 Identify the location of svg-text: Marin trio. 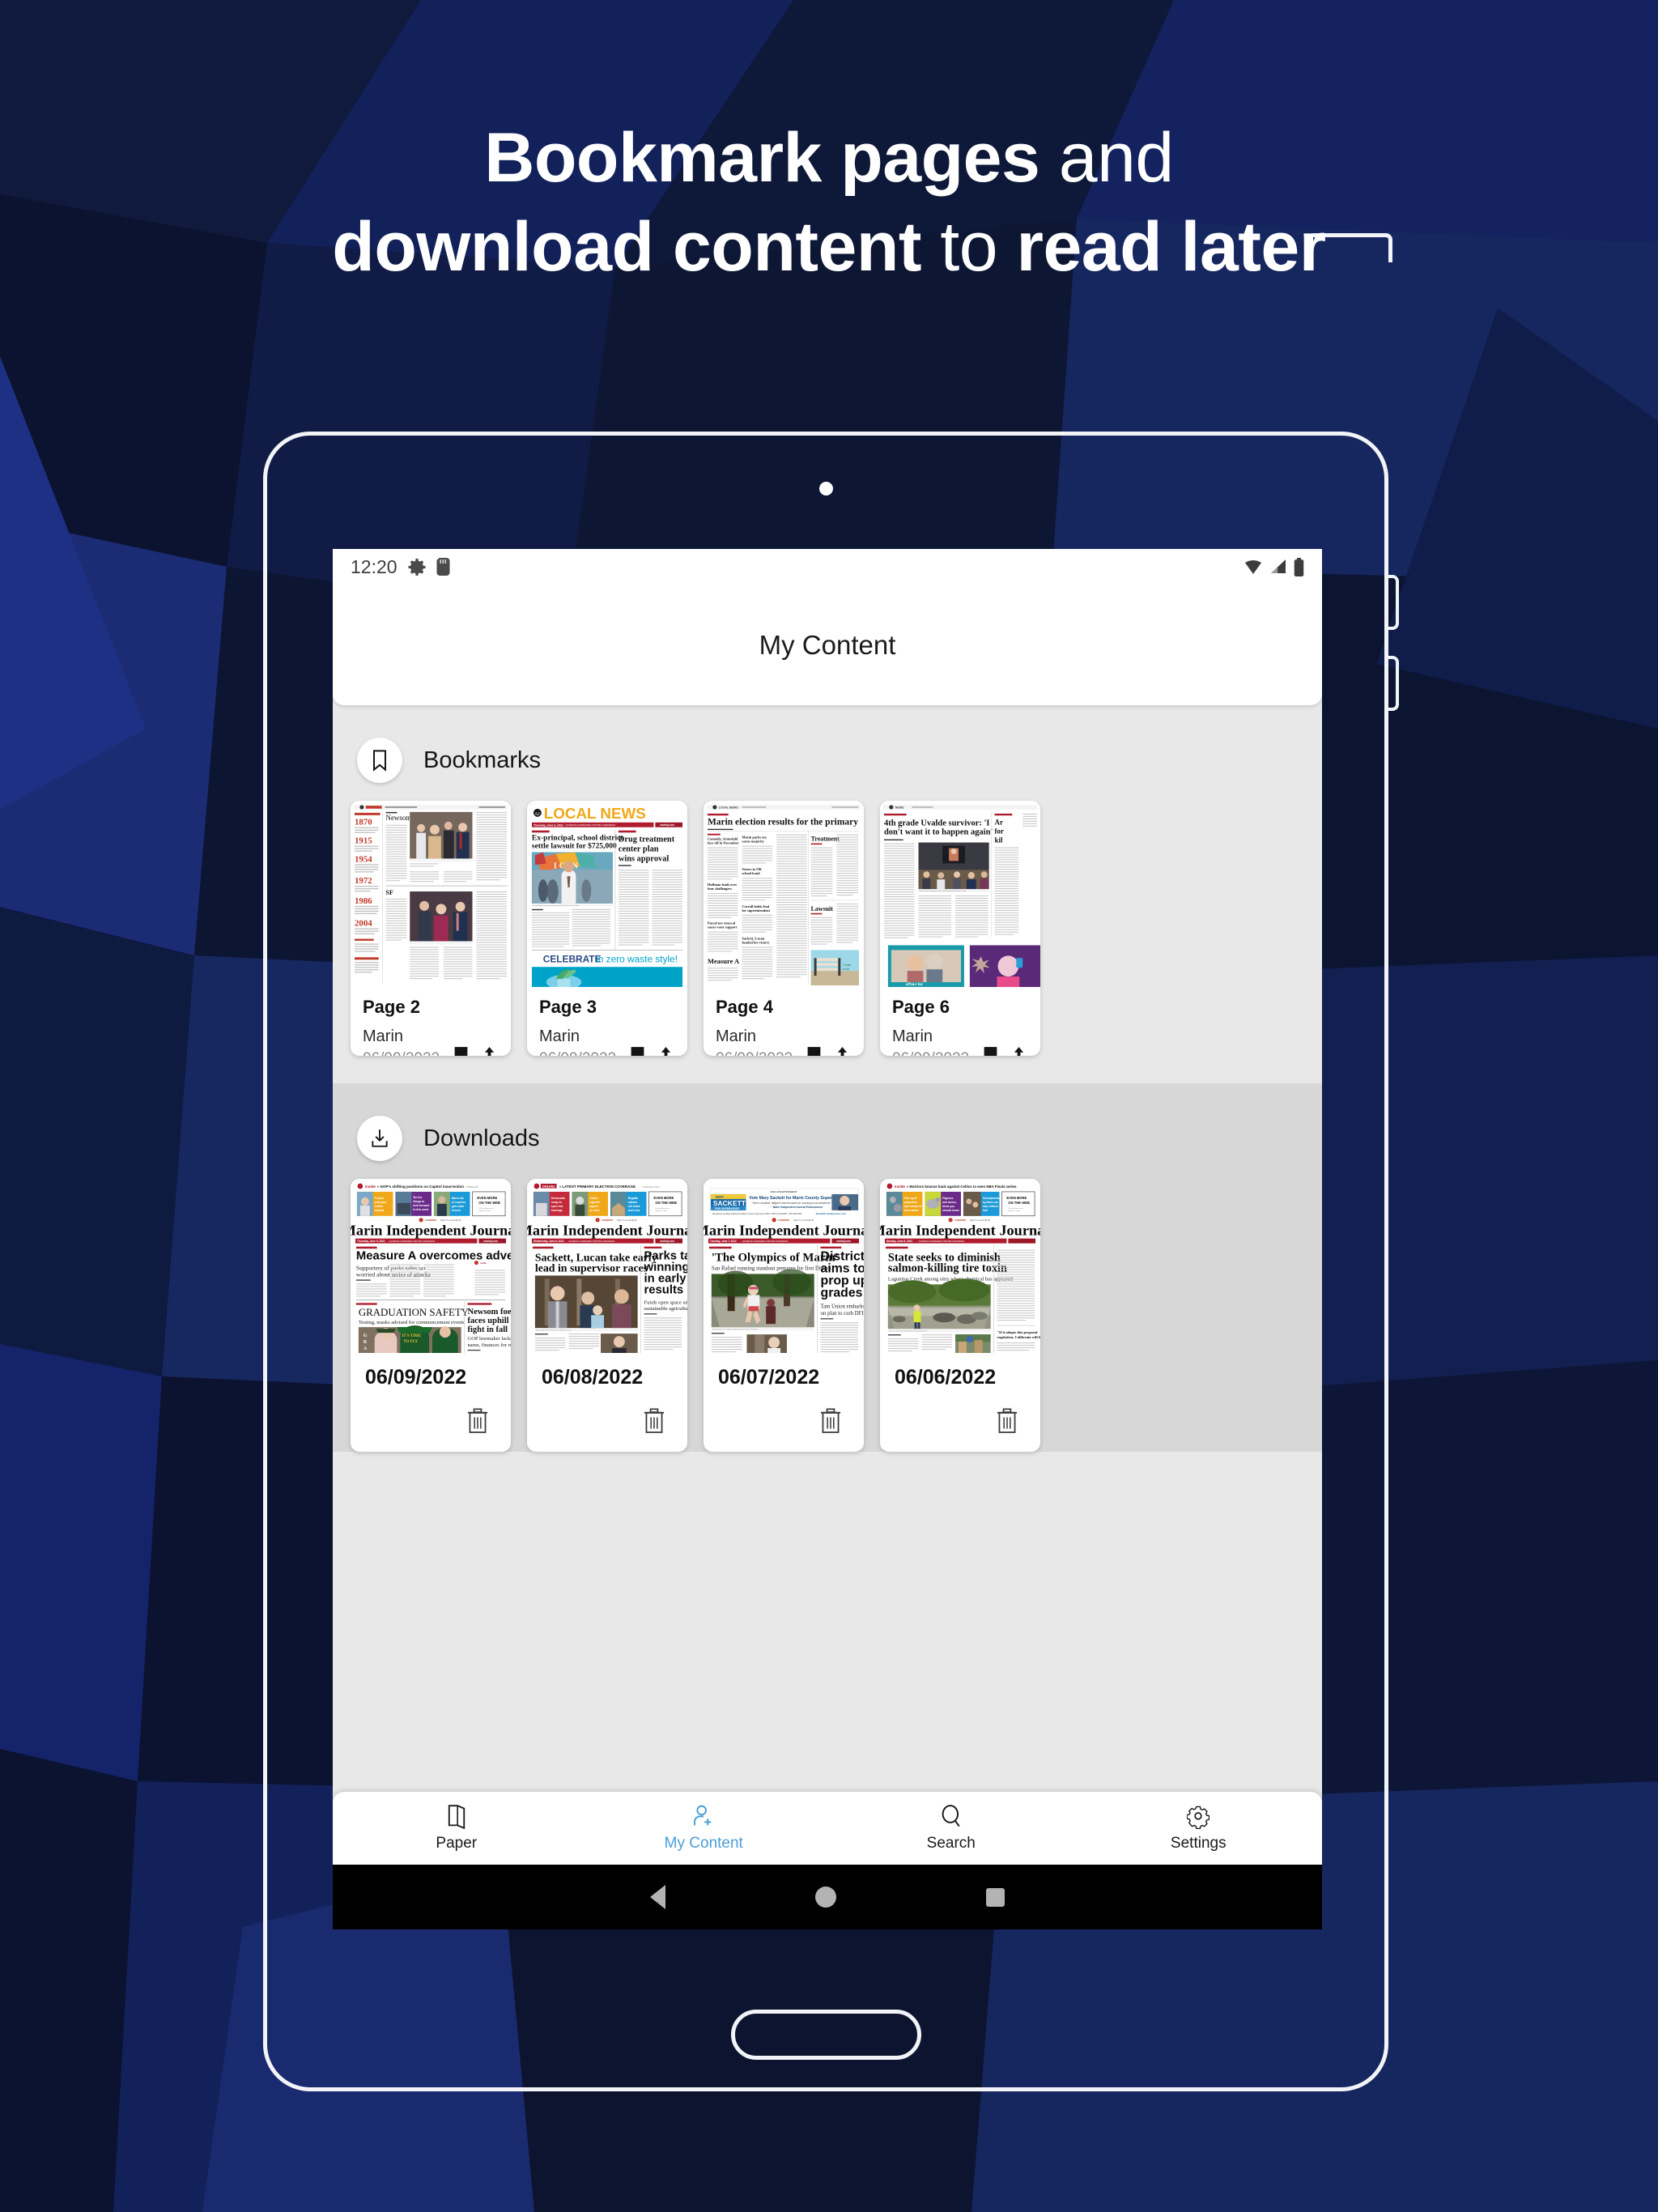
(458, 1198).